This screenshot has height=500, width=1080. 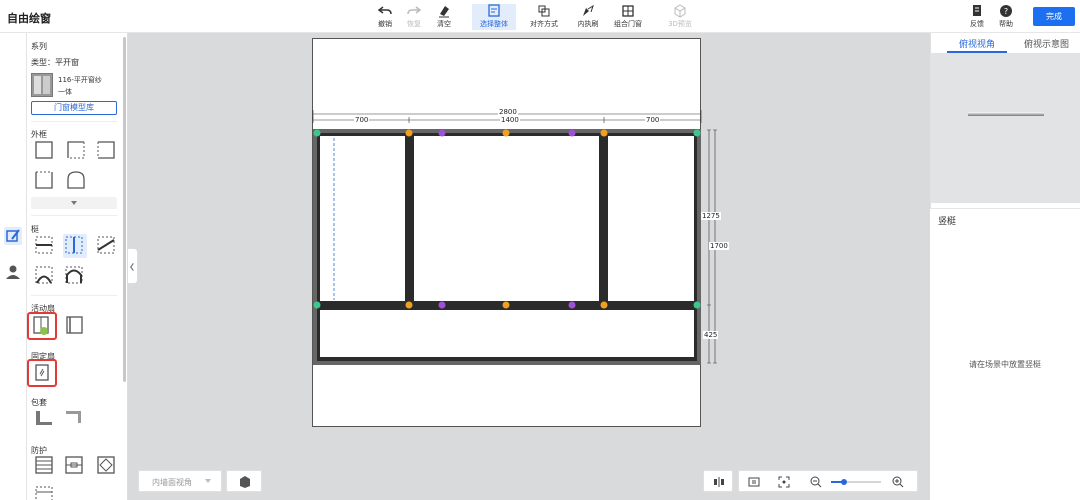 What do you see at coordinates (362, 120) in the screenshot?
I see `dim-left-width: 700` at bounding box center [362, 120].